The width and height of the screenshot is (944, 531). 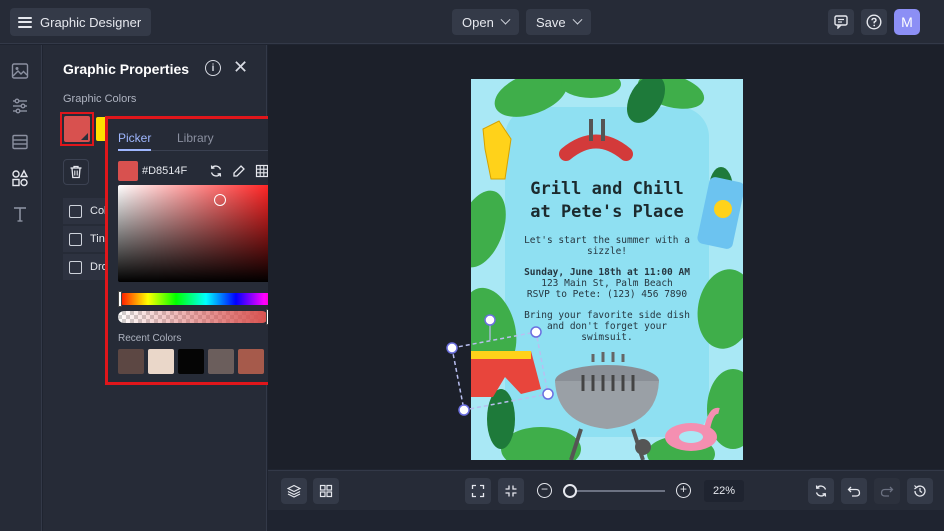 What do you see at coordinates (213, 68) in the screenshot?
I see `info-icon: i` at bounding box center [213, 68].